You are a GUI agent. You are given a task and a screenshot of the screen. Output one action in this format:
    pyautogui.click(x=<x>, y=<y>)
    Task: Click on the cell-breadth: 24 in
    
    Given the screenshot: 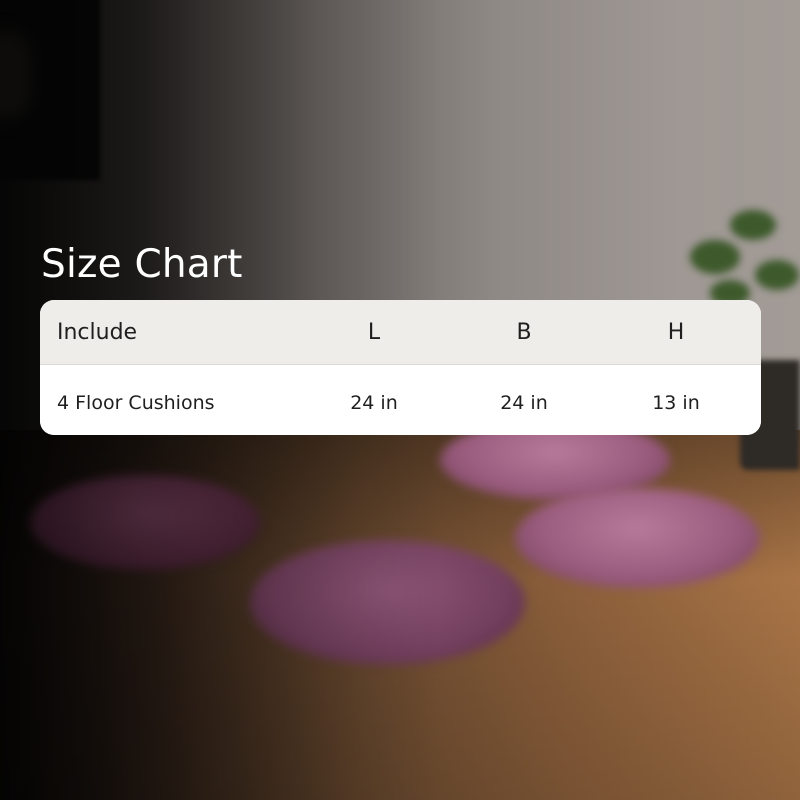 What is the action you would take?
    pyautogui.click(x=524, y=403)
    